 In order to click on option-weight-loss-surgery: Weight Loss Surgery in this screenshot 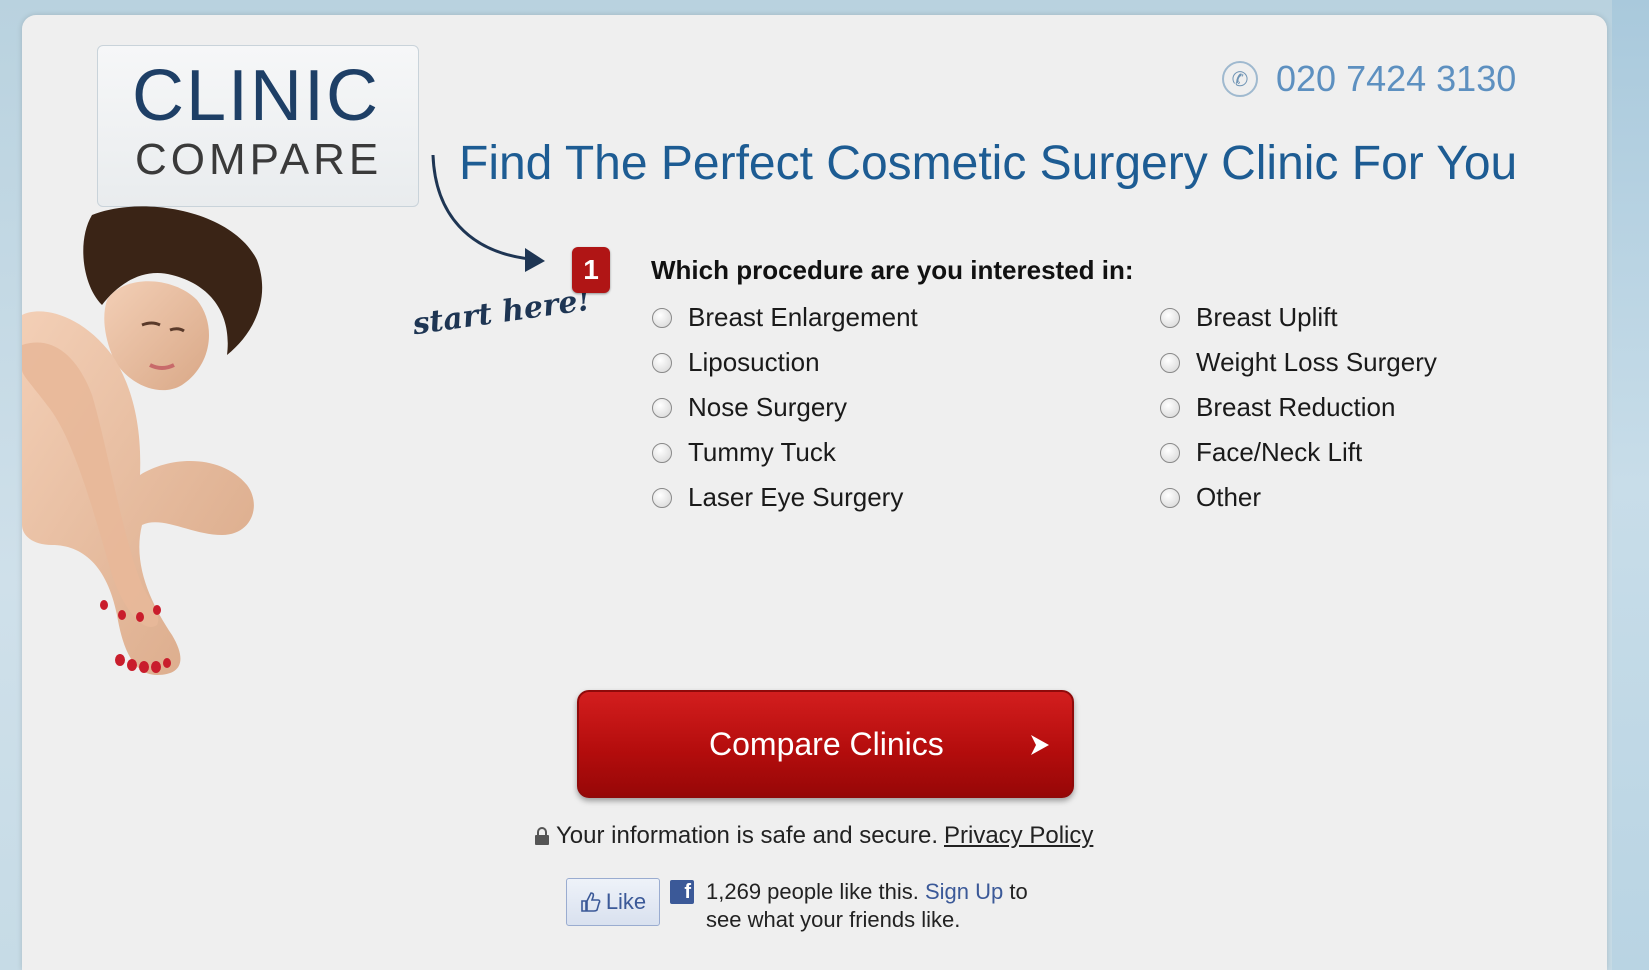, I will do `click(1298, 362)`.